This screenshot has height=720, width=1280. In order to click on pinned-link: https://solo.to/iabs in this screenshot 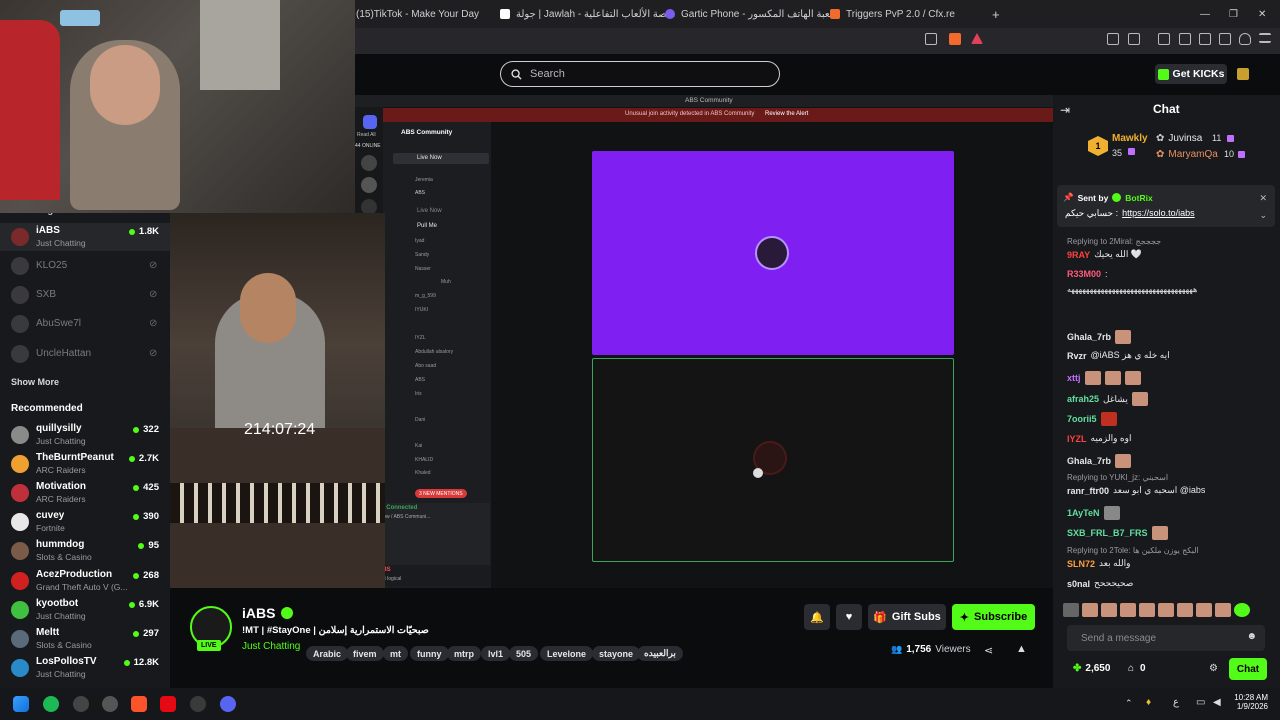, I will do `click(1158, 213)`.